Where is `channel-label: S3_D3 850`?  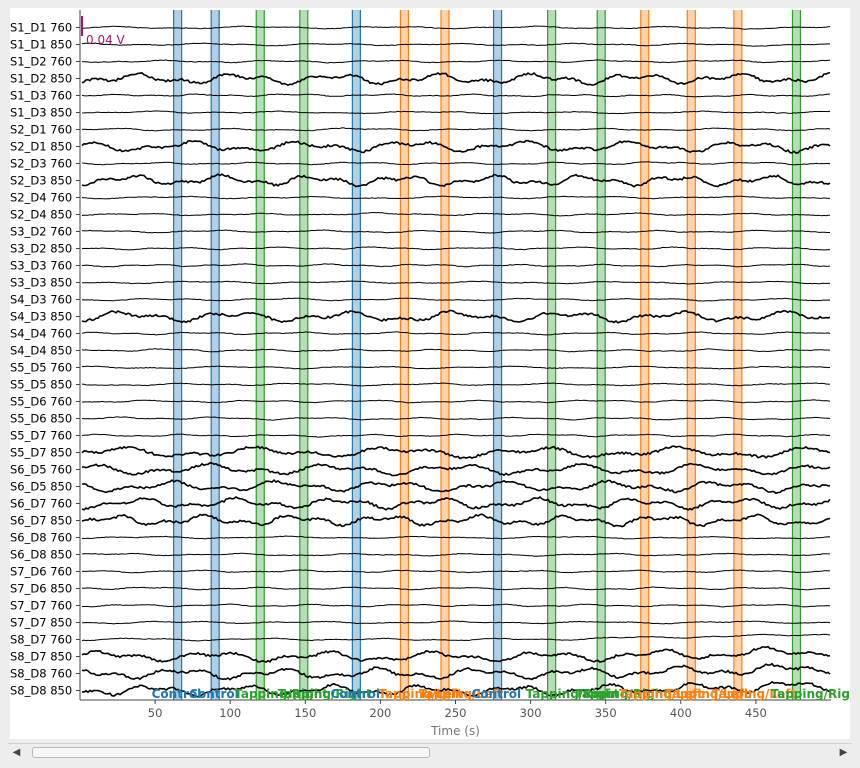
channel-label: S3_D3 850 is located at coordinates (41, 283).